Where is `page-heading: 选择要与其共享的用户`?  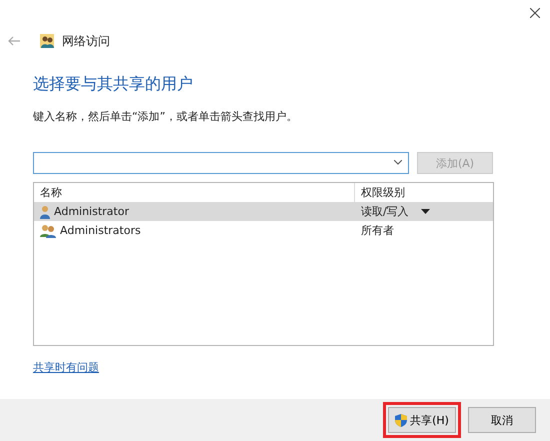 page-heading: 选择要与其共享的用户 is located at coordinates (113, 84).